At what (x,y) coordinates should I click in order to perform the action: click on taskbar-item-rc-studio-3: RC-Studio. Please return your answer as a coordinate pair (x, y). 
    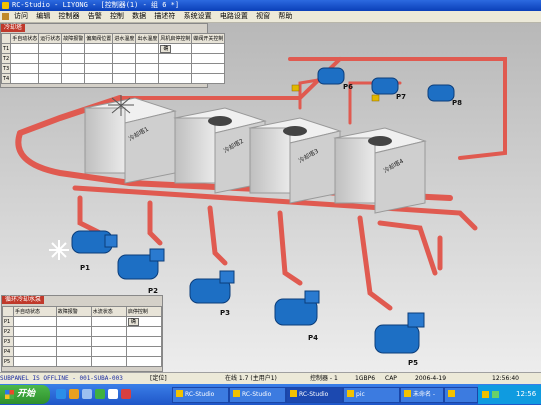
    Looking at the image, I should click on (314, 395).